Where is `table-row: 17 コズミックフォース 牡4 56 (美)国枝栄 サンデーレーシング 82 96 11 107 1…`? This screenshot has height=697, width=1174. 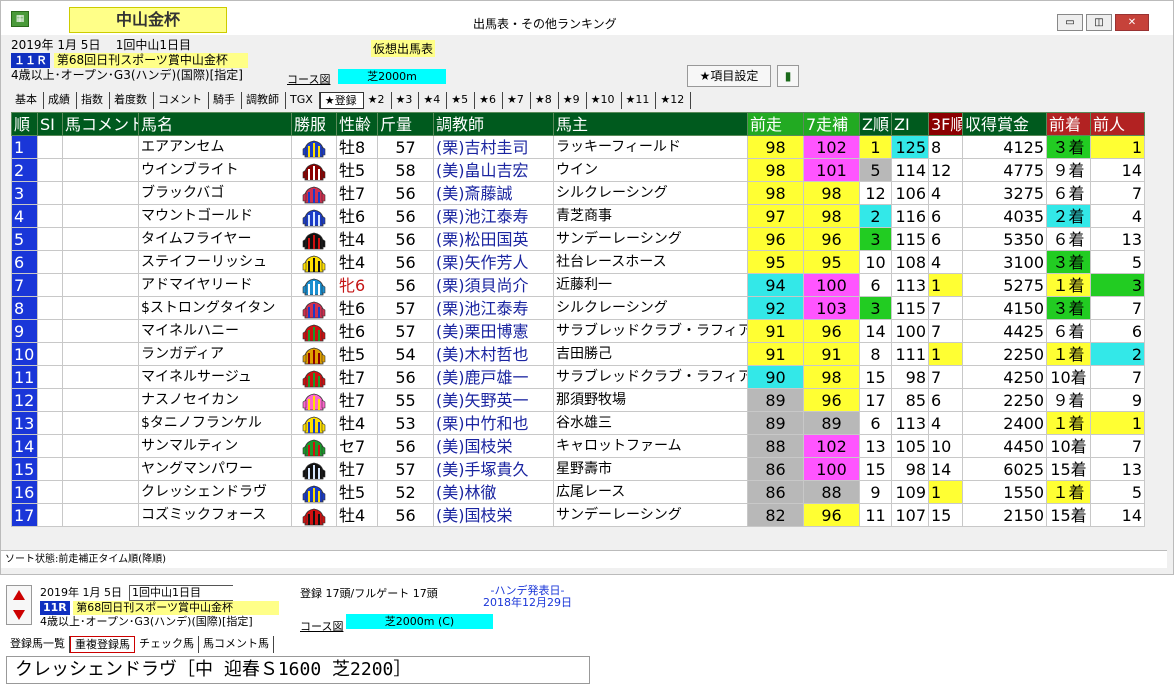 table-row: 17 コズミックフォース 牡4 56 (美)国枝栄 サンデーレーシング 82 96 11 107 1… is located at coordinates (578, 515).